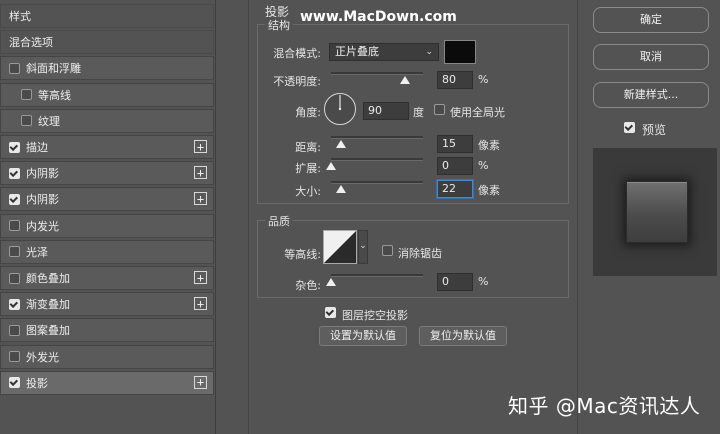 This screenshot has height=434, width=720. Describe the element at coordinates (489, 190) in the screenshot. I see `size-unit: 像素` at that location.